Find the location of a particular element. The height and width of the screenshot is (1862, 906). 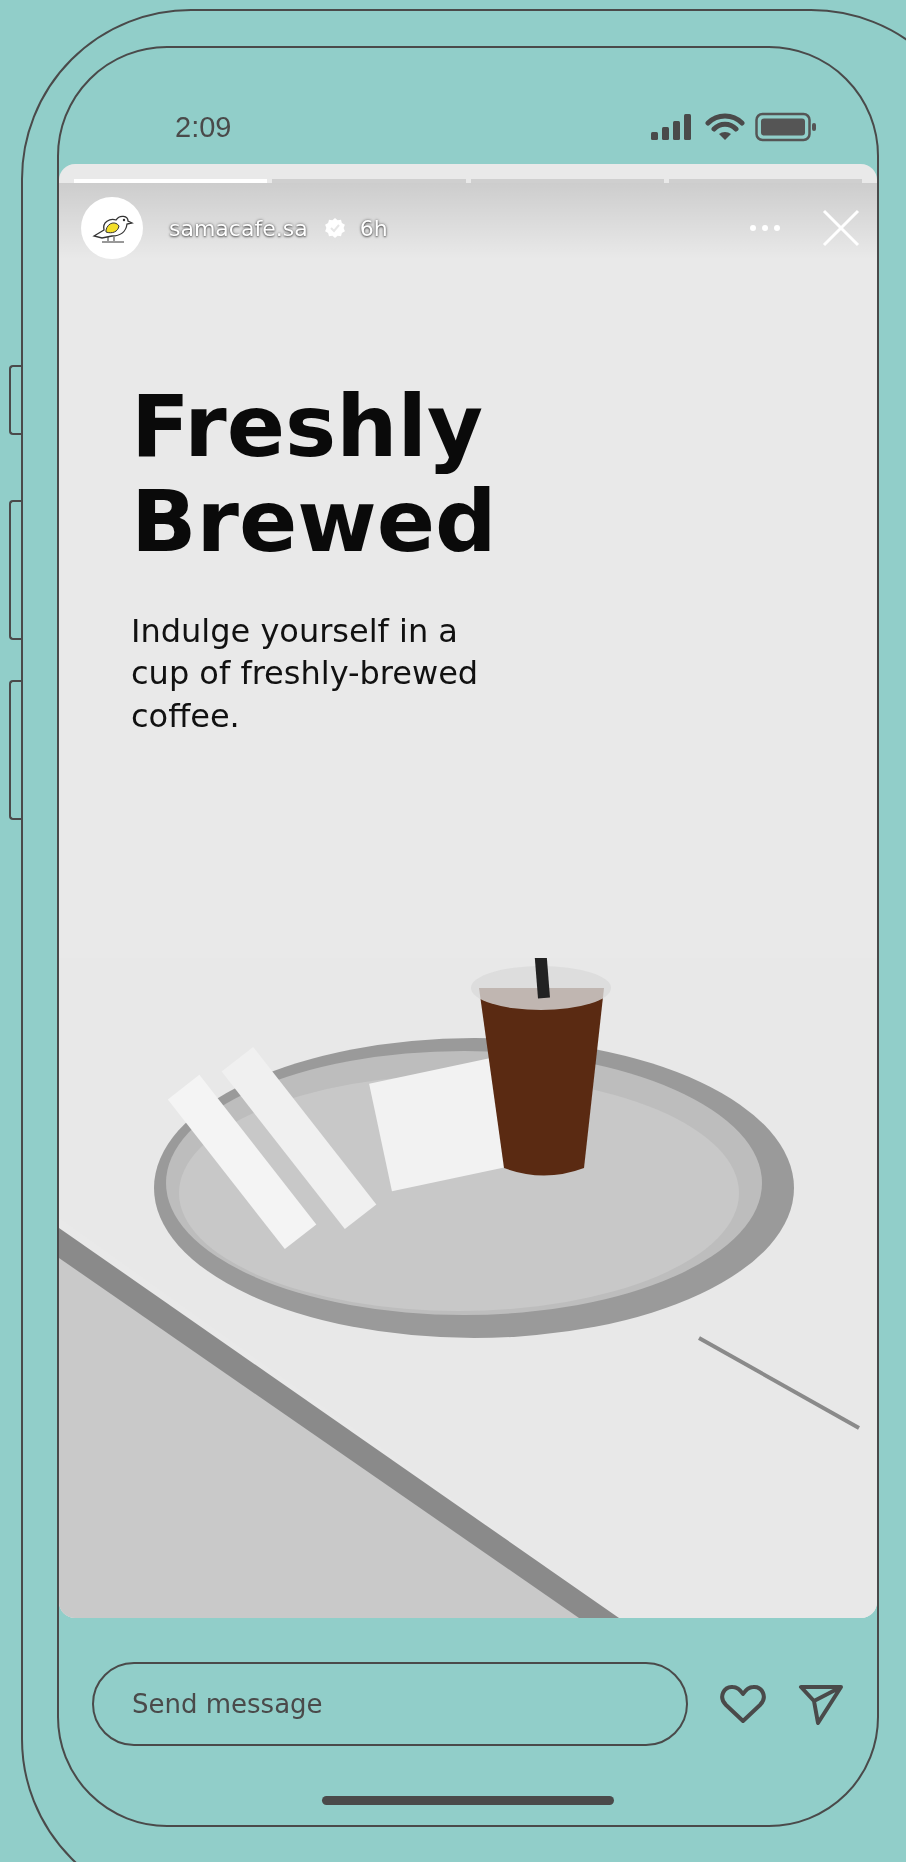

post-age: 6h is located at coordinates (373, 228).